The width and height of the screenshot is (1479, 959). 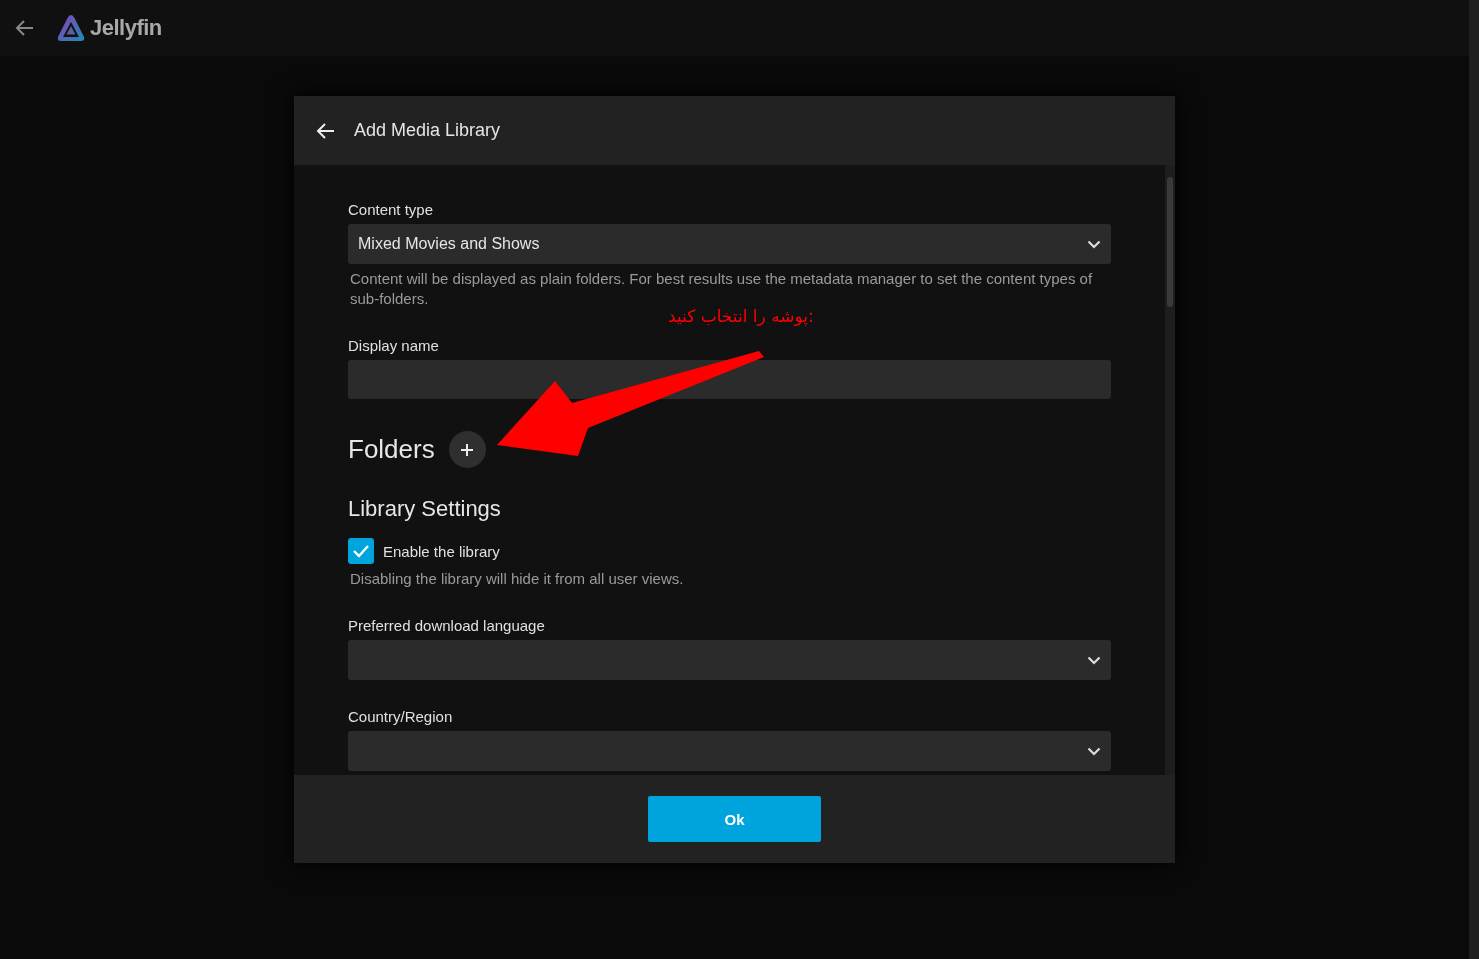 I want to click on field-label: Preferred download language, so click(x=447, y=625).